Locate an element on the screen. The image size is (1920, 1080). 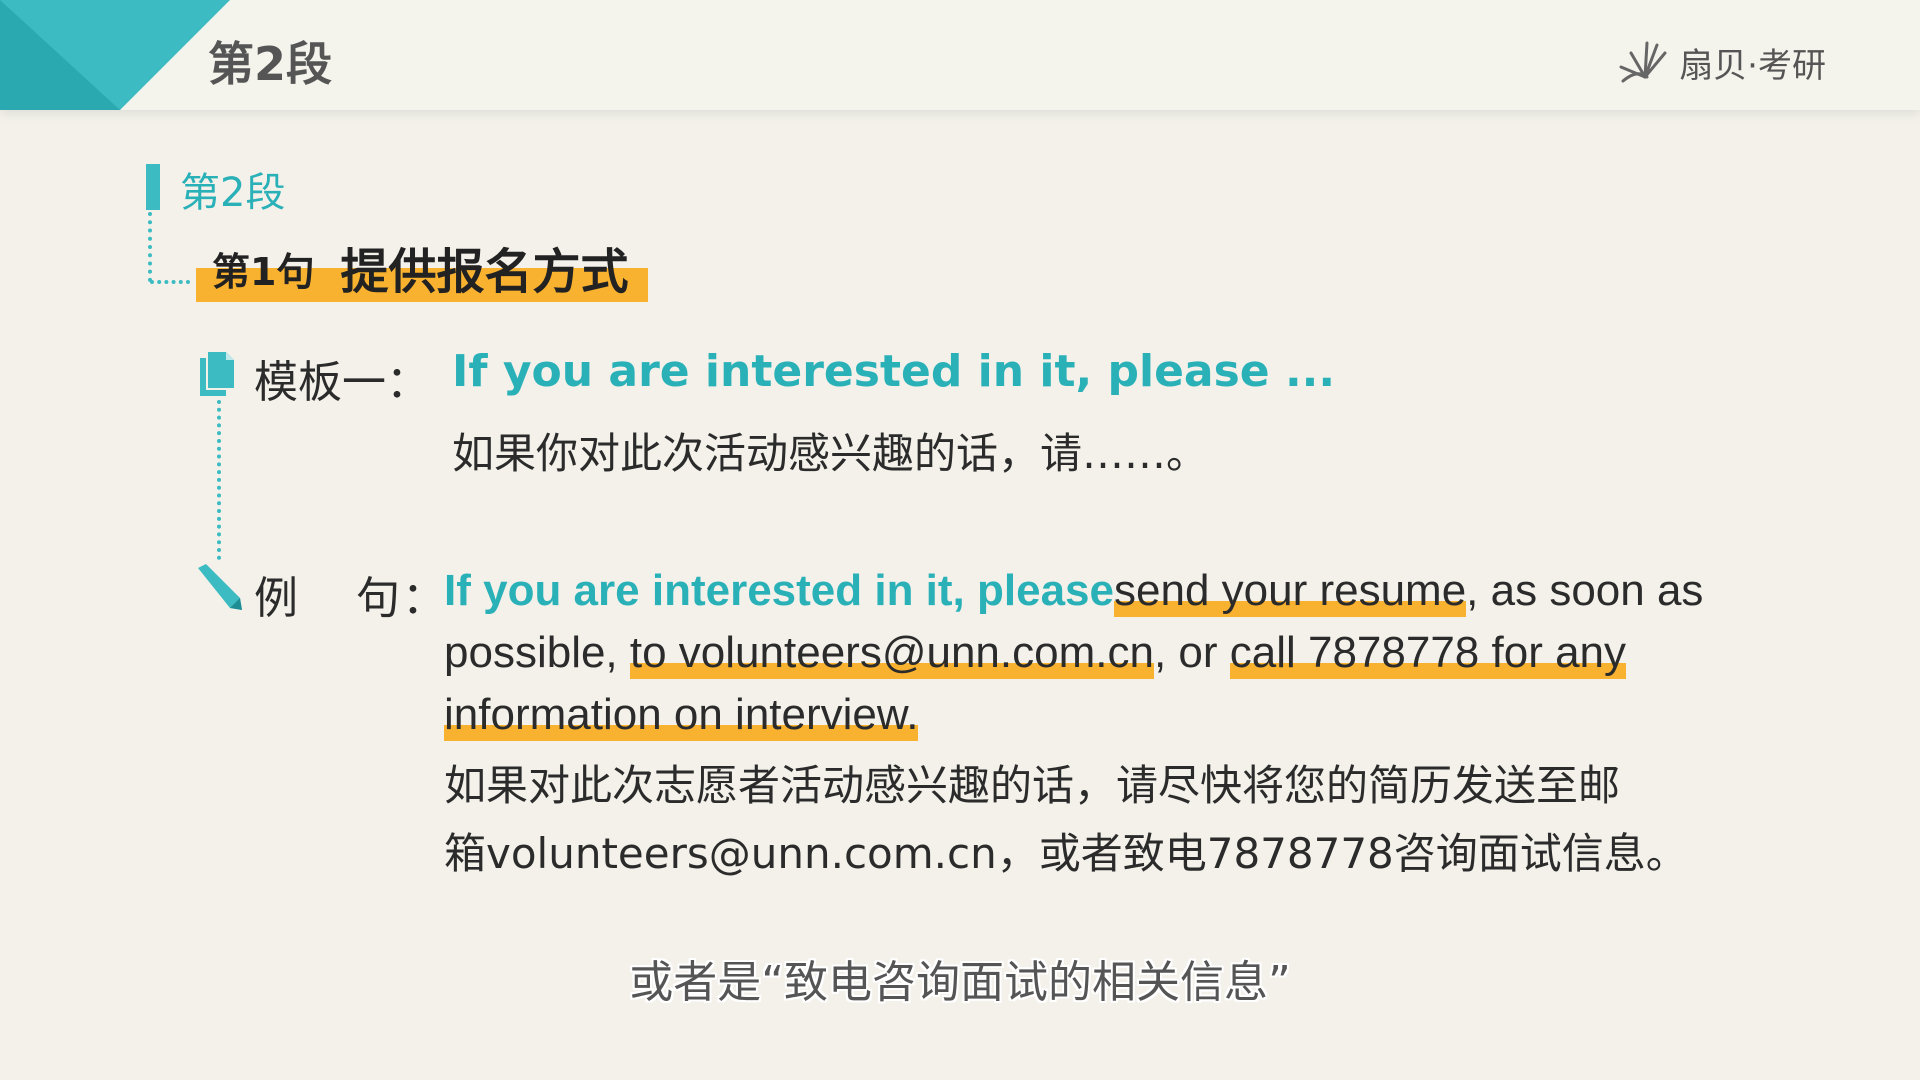
brand-name: 扇贝·考研 is located at coordinates (1752, 66).